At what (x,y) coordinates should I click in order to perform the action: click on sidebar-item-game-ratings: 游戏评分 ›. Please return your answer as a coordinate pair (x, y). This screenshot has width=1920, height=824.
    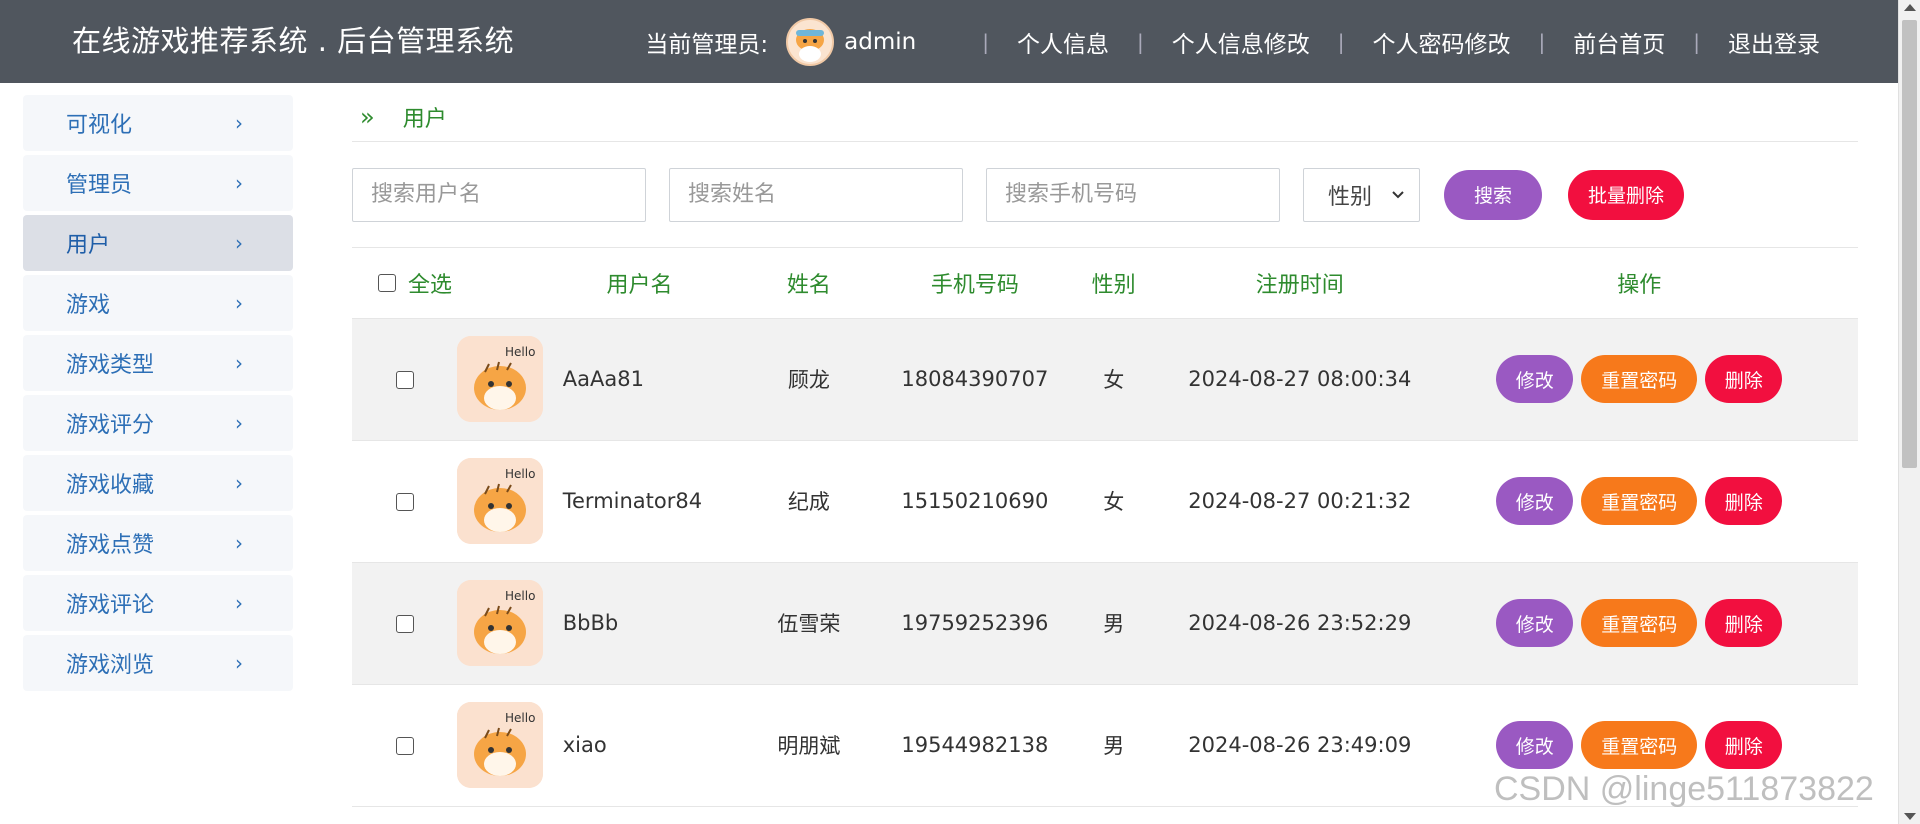
    Looking at the image, I should click on (158, 423).